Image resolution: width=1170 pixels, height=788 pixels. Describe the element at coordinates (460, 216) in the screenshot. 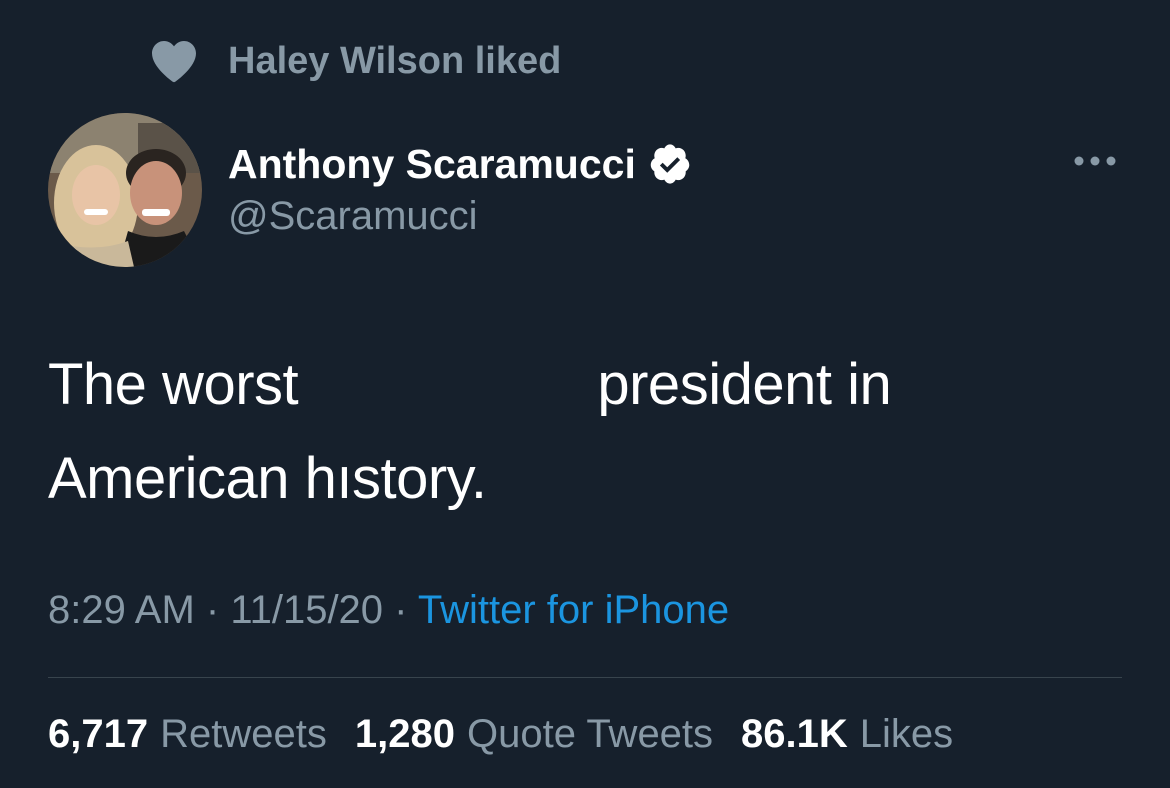

I see `handle: @Scaramucci` at that location.